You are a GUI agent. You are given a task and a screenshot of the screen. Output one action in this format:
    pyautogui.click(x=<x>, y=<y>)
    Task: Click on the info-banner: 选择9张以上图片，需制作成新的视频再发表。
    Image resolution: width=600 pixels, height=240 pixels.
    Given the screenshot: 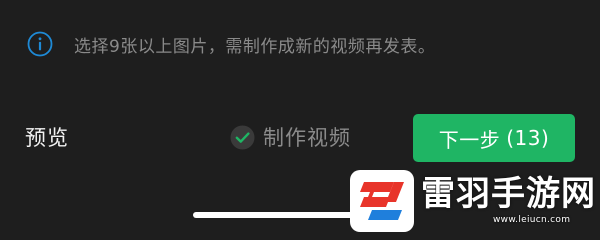 What is the action you would take?
    pyautogui.click(x=303, y=44)
    